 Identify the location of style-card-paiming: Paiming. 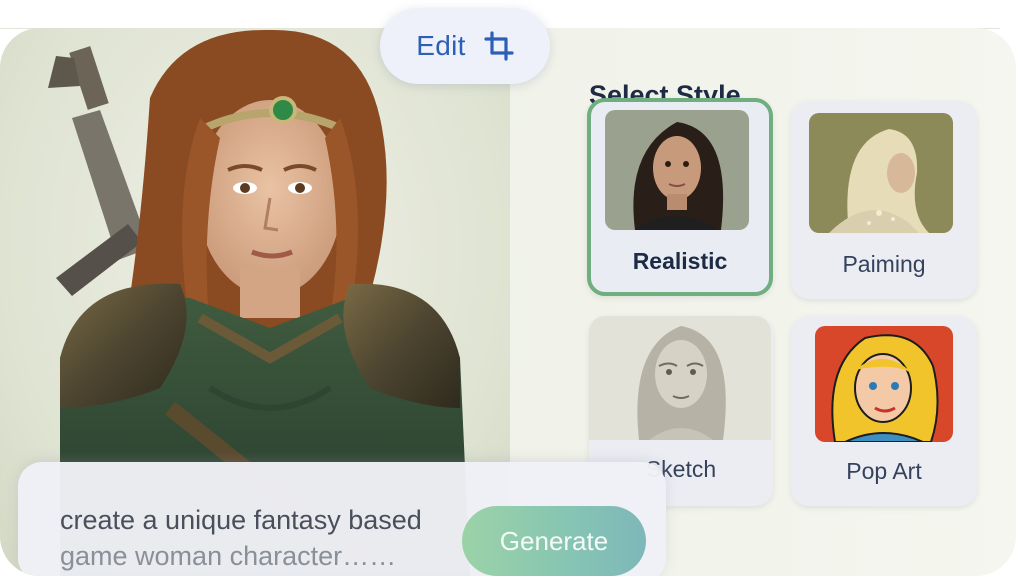
(884, 200).